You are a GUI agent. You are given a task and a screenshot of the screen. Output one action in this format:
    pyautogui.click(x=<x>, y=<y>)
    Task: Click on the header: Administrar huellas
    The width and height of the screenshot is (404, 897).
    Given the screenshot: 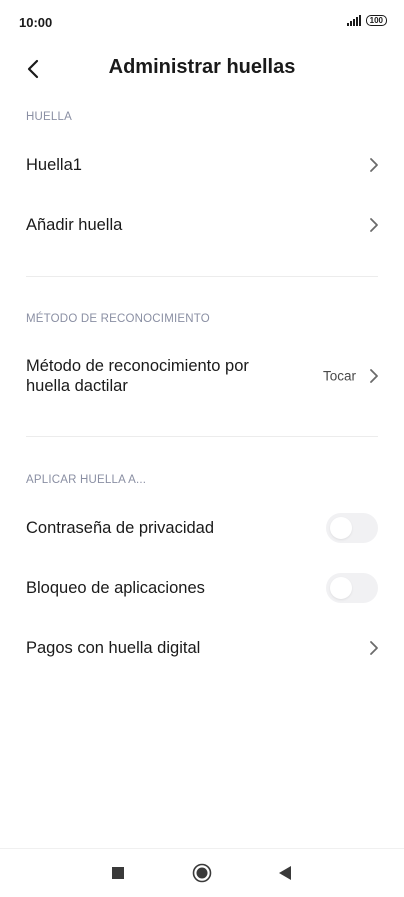 What is the action you would take?
    pyautogui.click(x=202, y=69)
    